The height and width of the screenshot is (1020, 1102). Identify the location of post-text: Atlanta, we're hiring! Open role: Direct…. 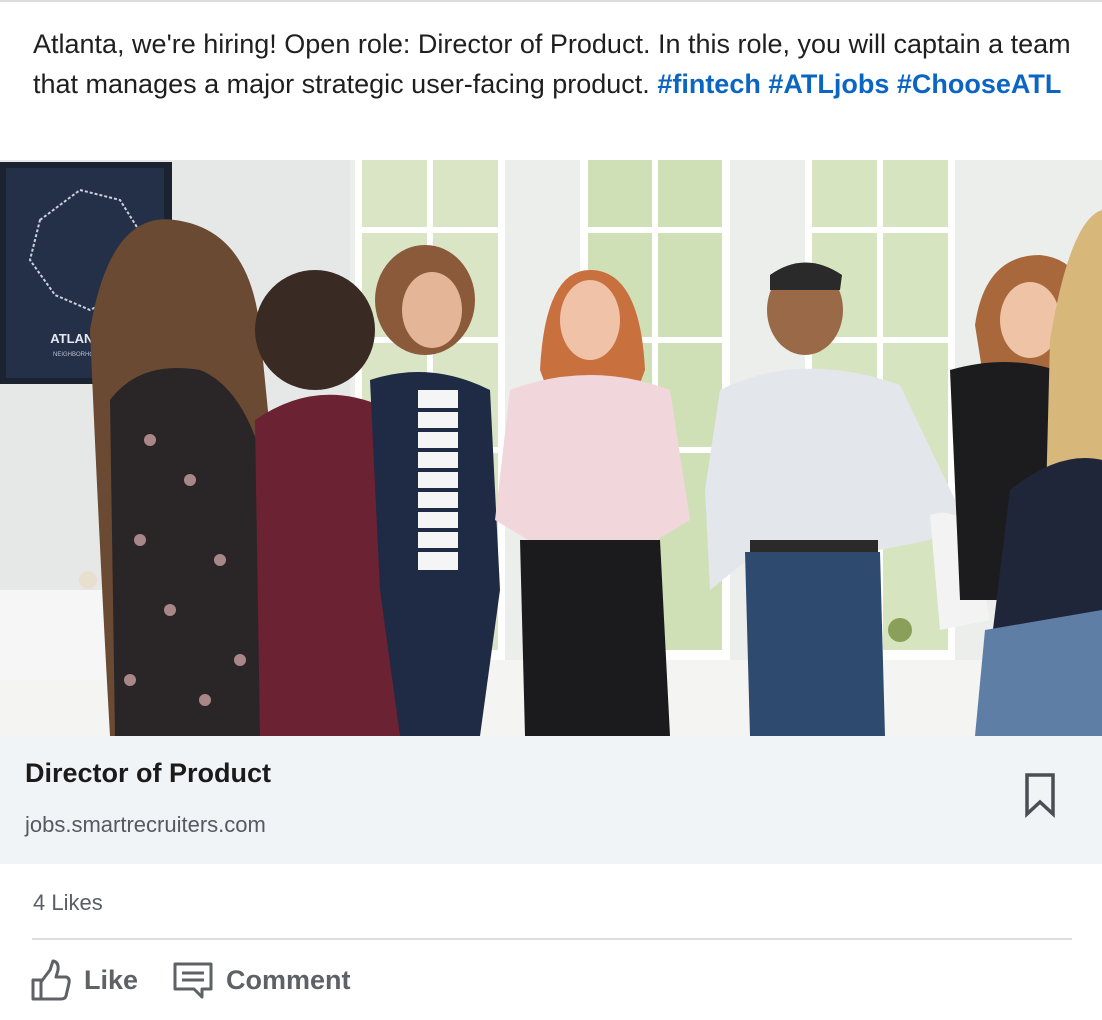
(553, 64).